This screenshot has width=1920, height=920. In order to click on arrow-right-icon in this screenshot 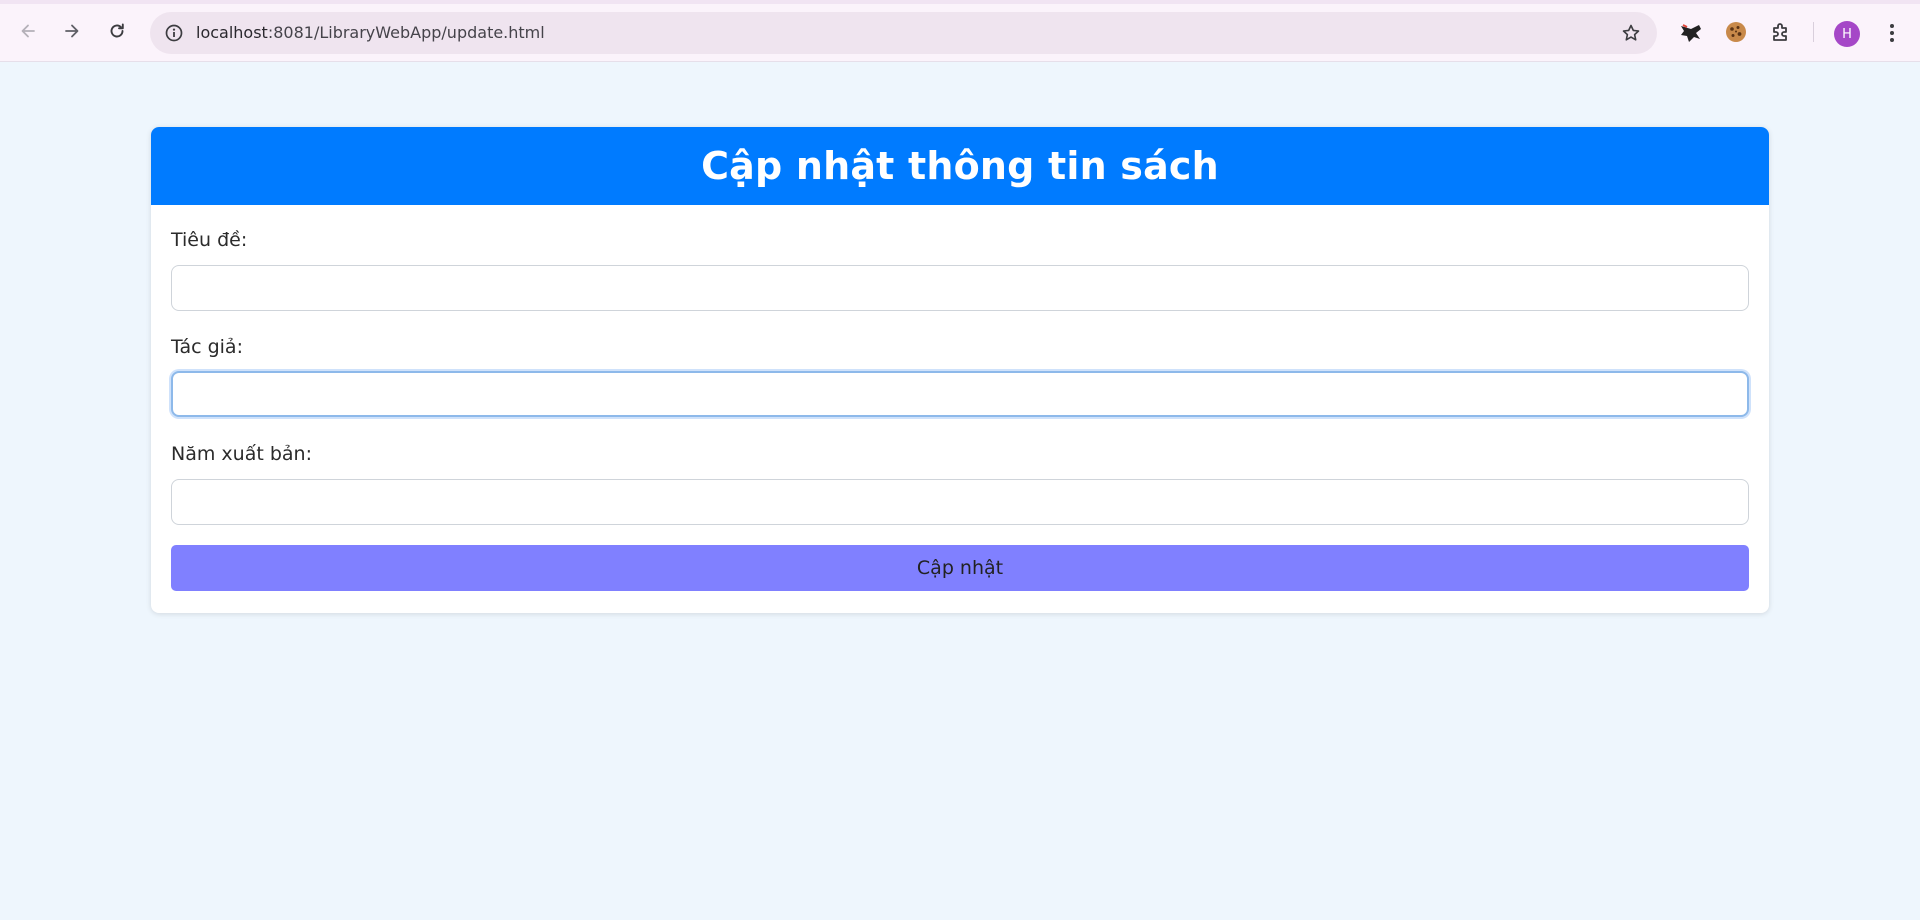, I will do `click(72, 33)`.